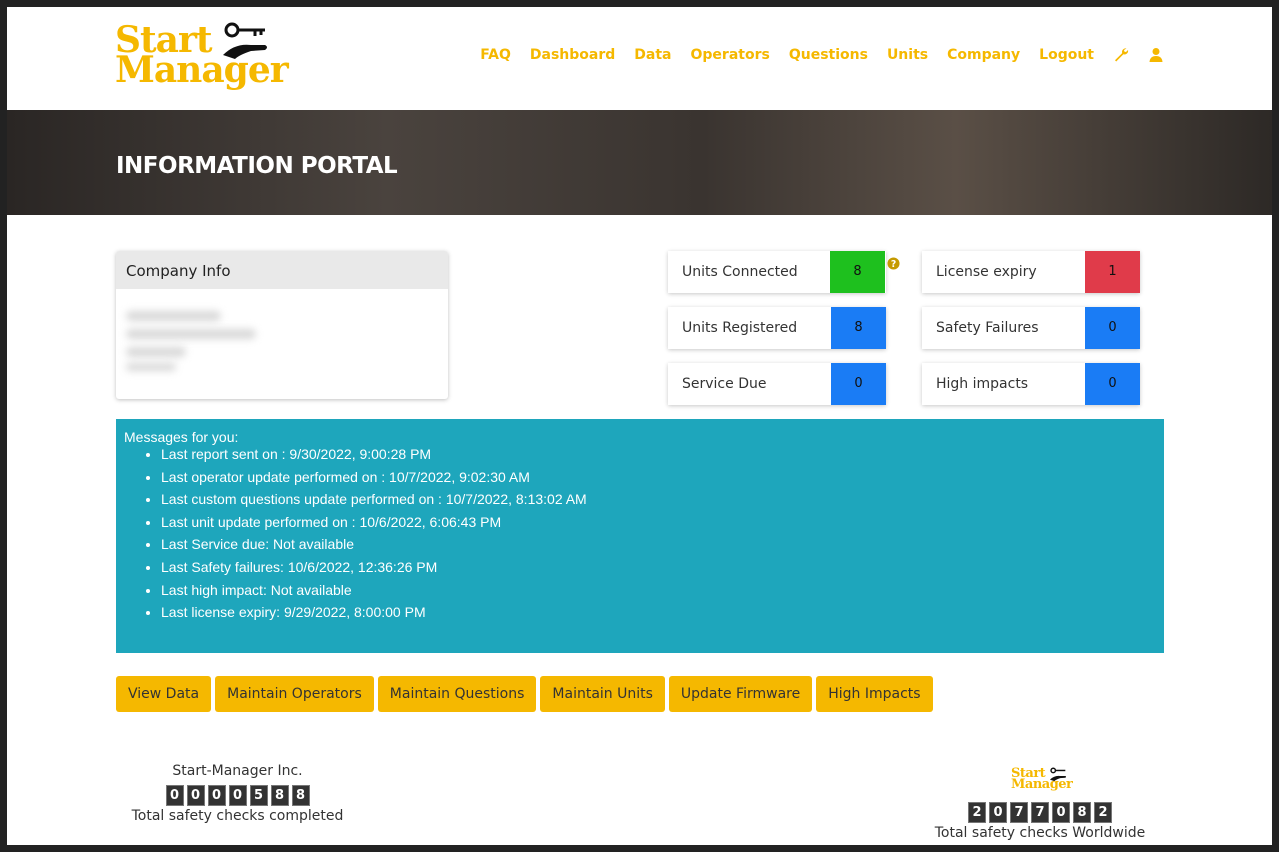 Image resolution: width=1279 pixels, height=852 pixels. What do you see at coordinates (777, 384) in the screenshot?
I see `stat-service-due: Service Due 0` at bounding box center [777, 384].